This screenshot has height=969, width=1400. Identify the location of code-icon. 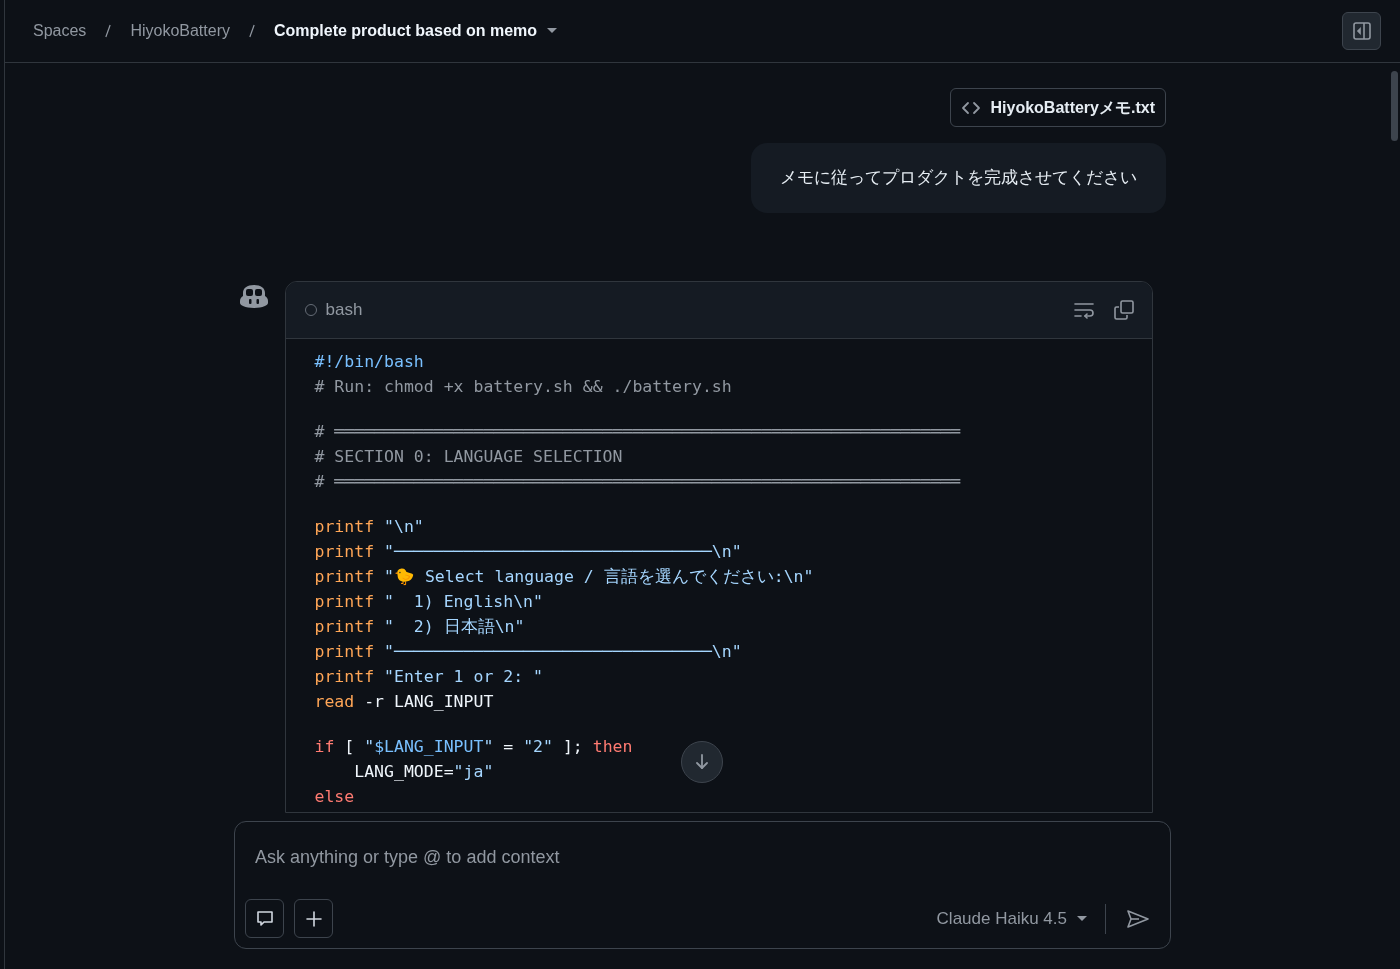
(970, 107).